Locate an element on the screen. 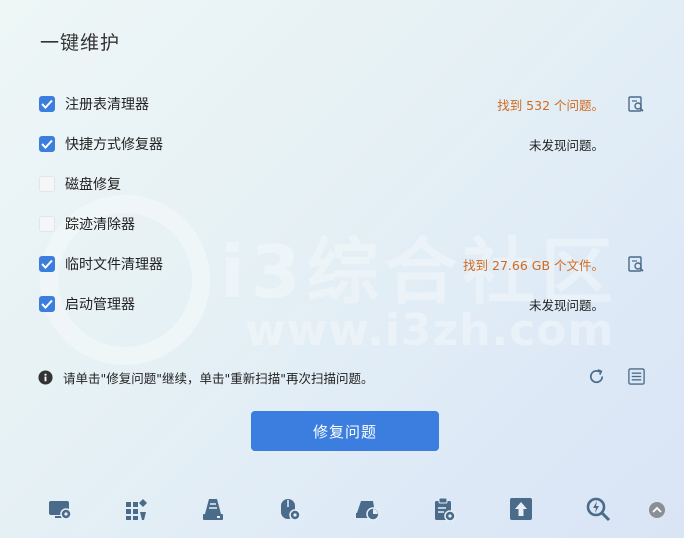 This screenshot has width=684, height=538. page-title: 一键维护 is located at coordinates (80, 43).